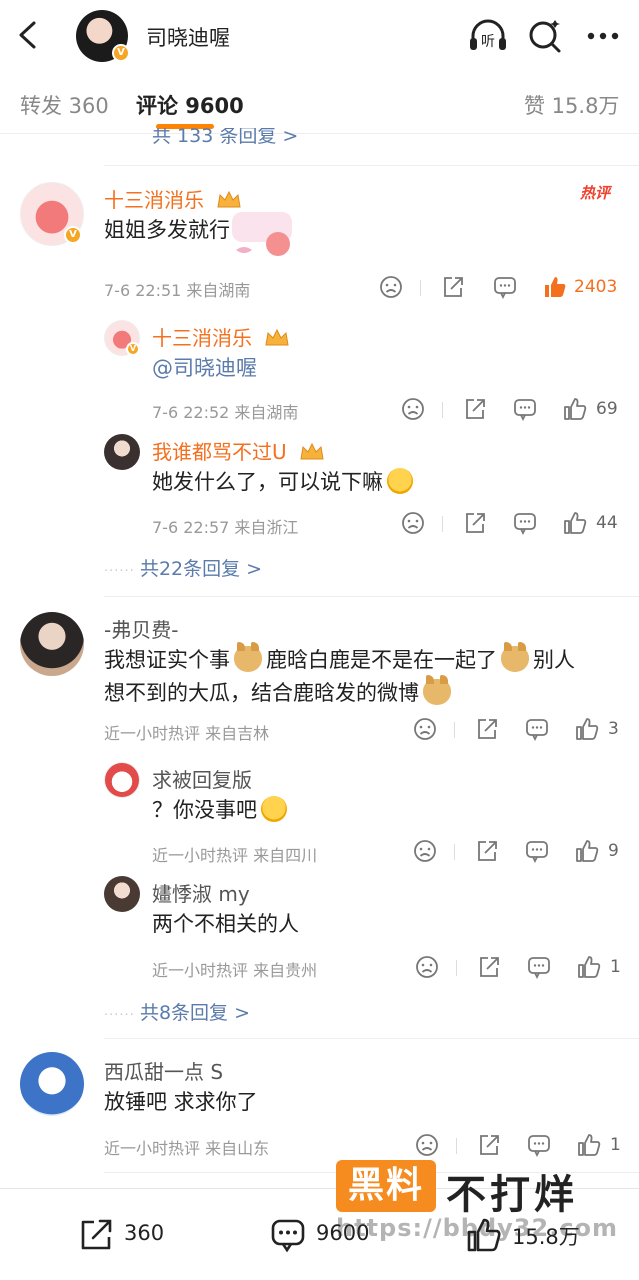 The width and height of the screenshot is (639, 1280). I want to click on tab-comments: 评论 9600, so click(190, 105).